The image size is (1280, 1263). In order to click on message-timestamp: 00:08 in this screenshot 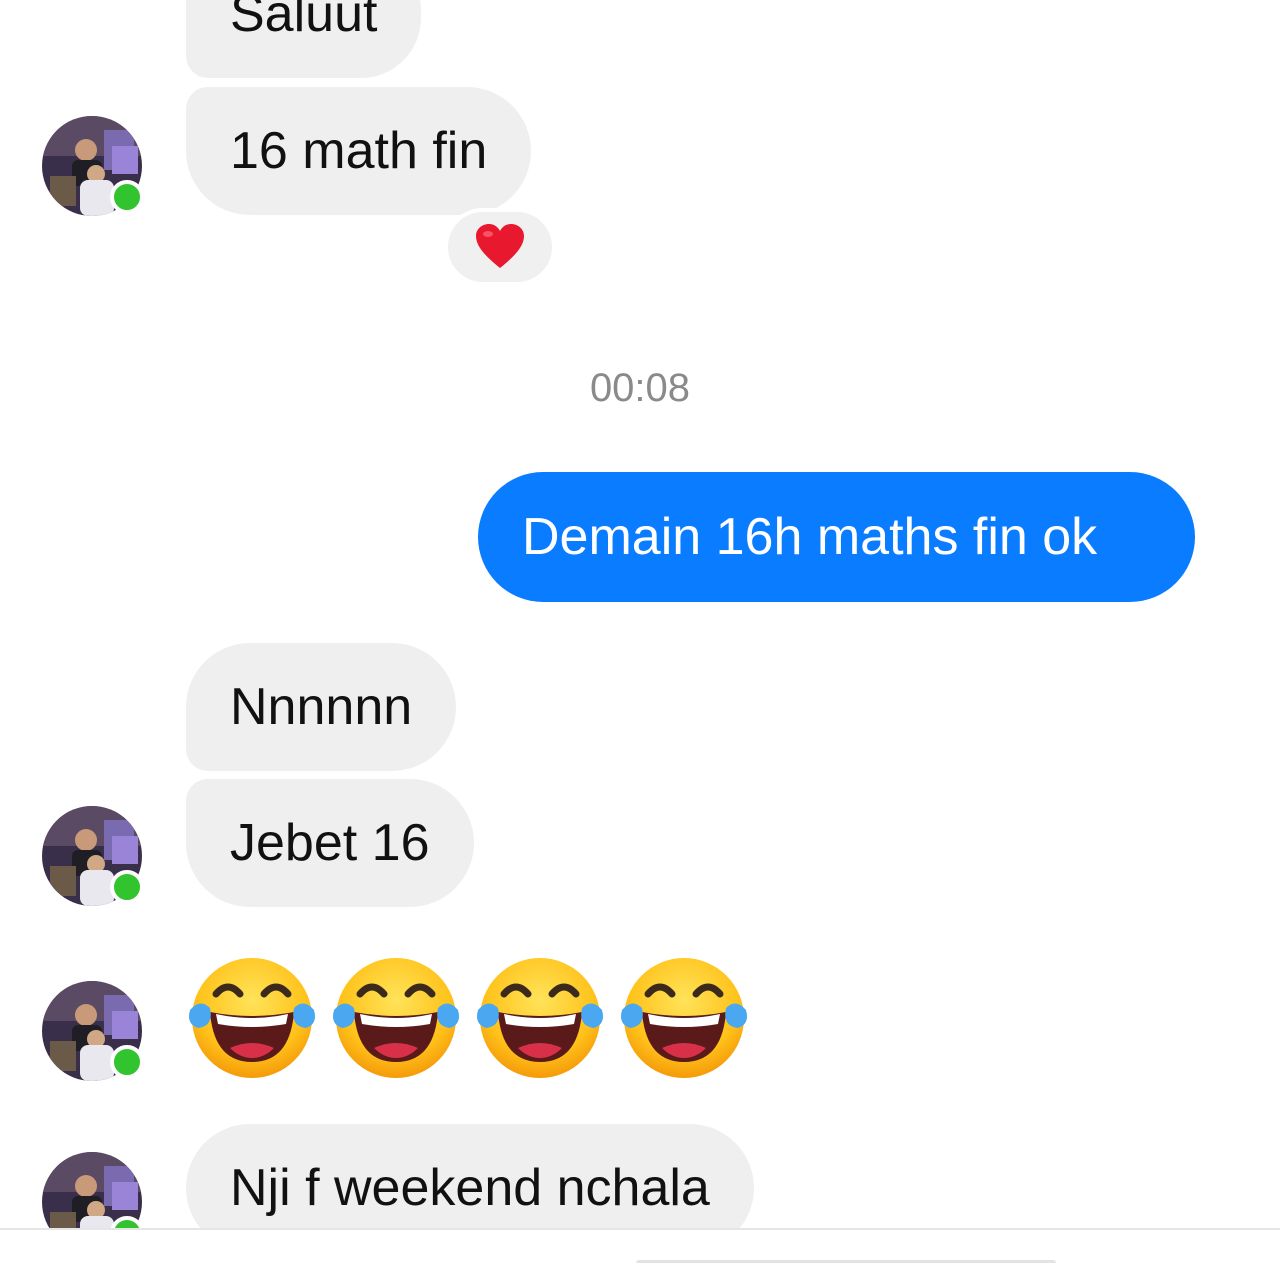, I will do `click(640, 388)`.